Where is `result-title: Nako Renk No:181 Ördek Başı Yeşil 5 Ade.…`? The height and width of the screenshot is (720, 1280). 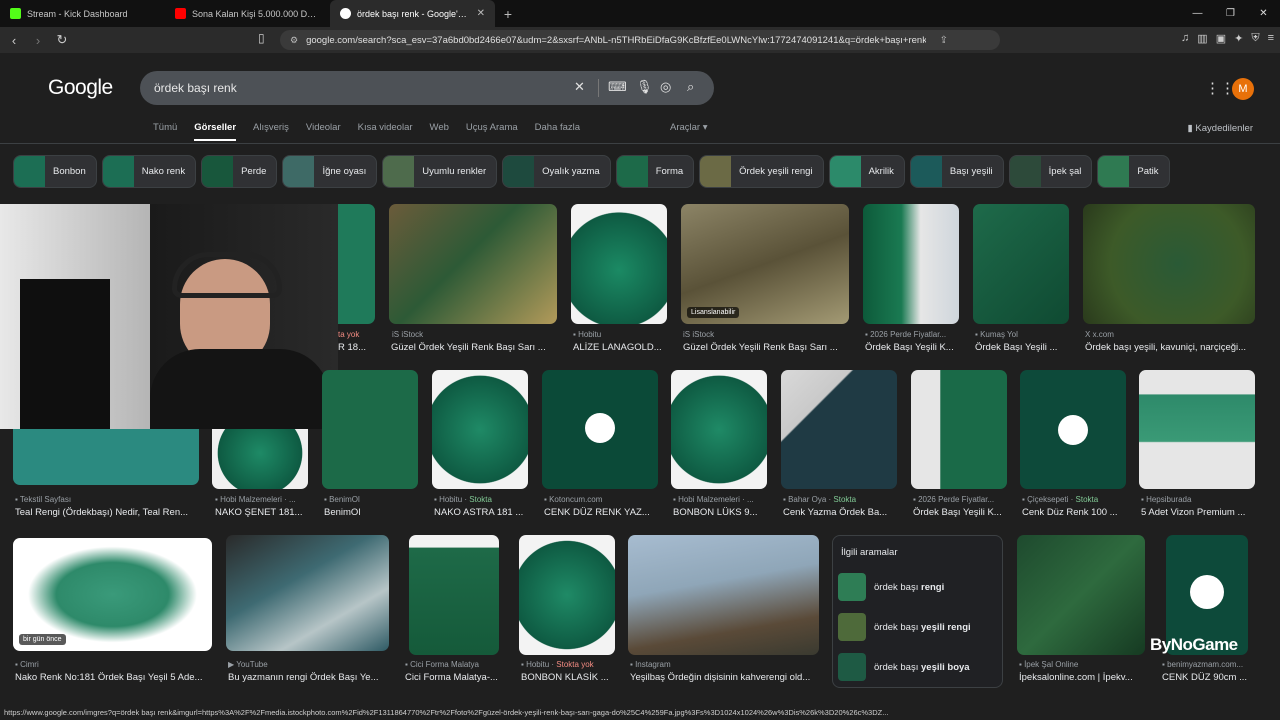
result-title: Nako Renk No:181 Ördek Başı Yeşil 5 Ade.… is located at coordinates (113, 677).